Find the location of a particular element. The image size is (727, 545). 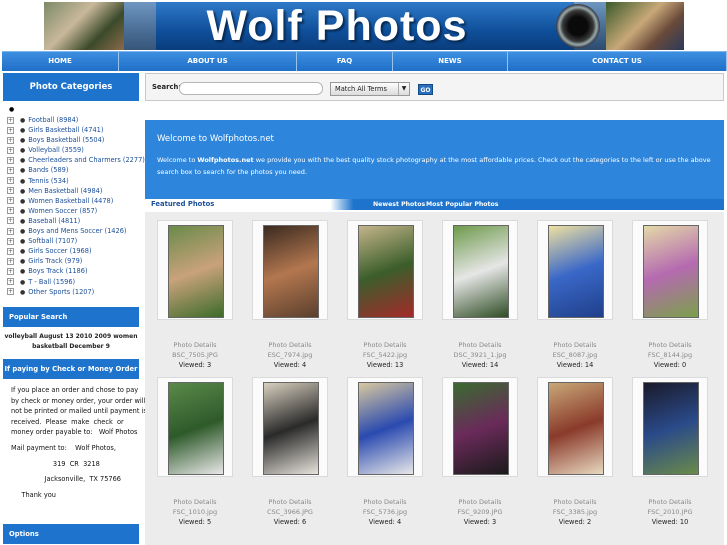

category-item: + ● Cheerleaders and Charmers (2277) is located at coordinates (74, 160).